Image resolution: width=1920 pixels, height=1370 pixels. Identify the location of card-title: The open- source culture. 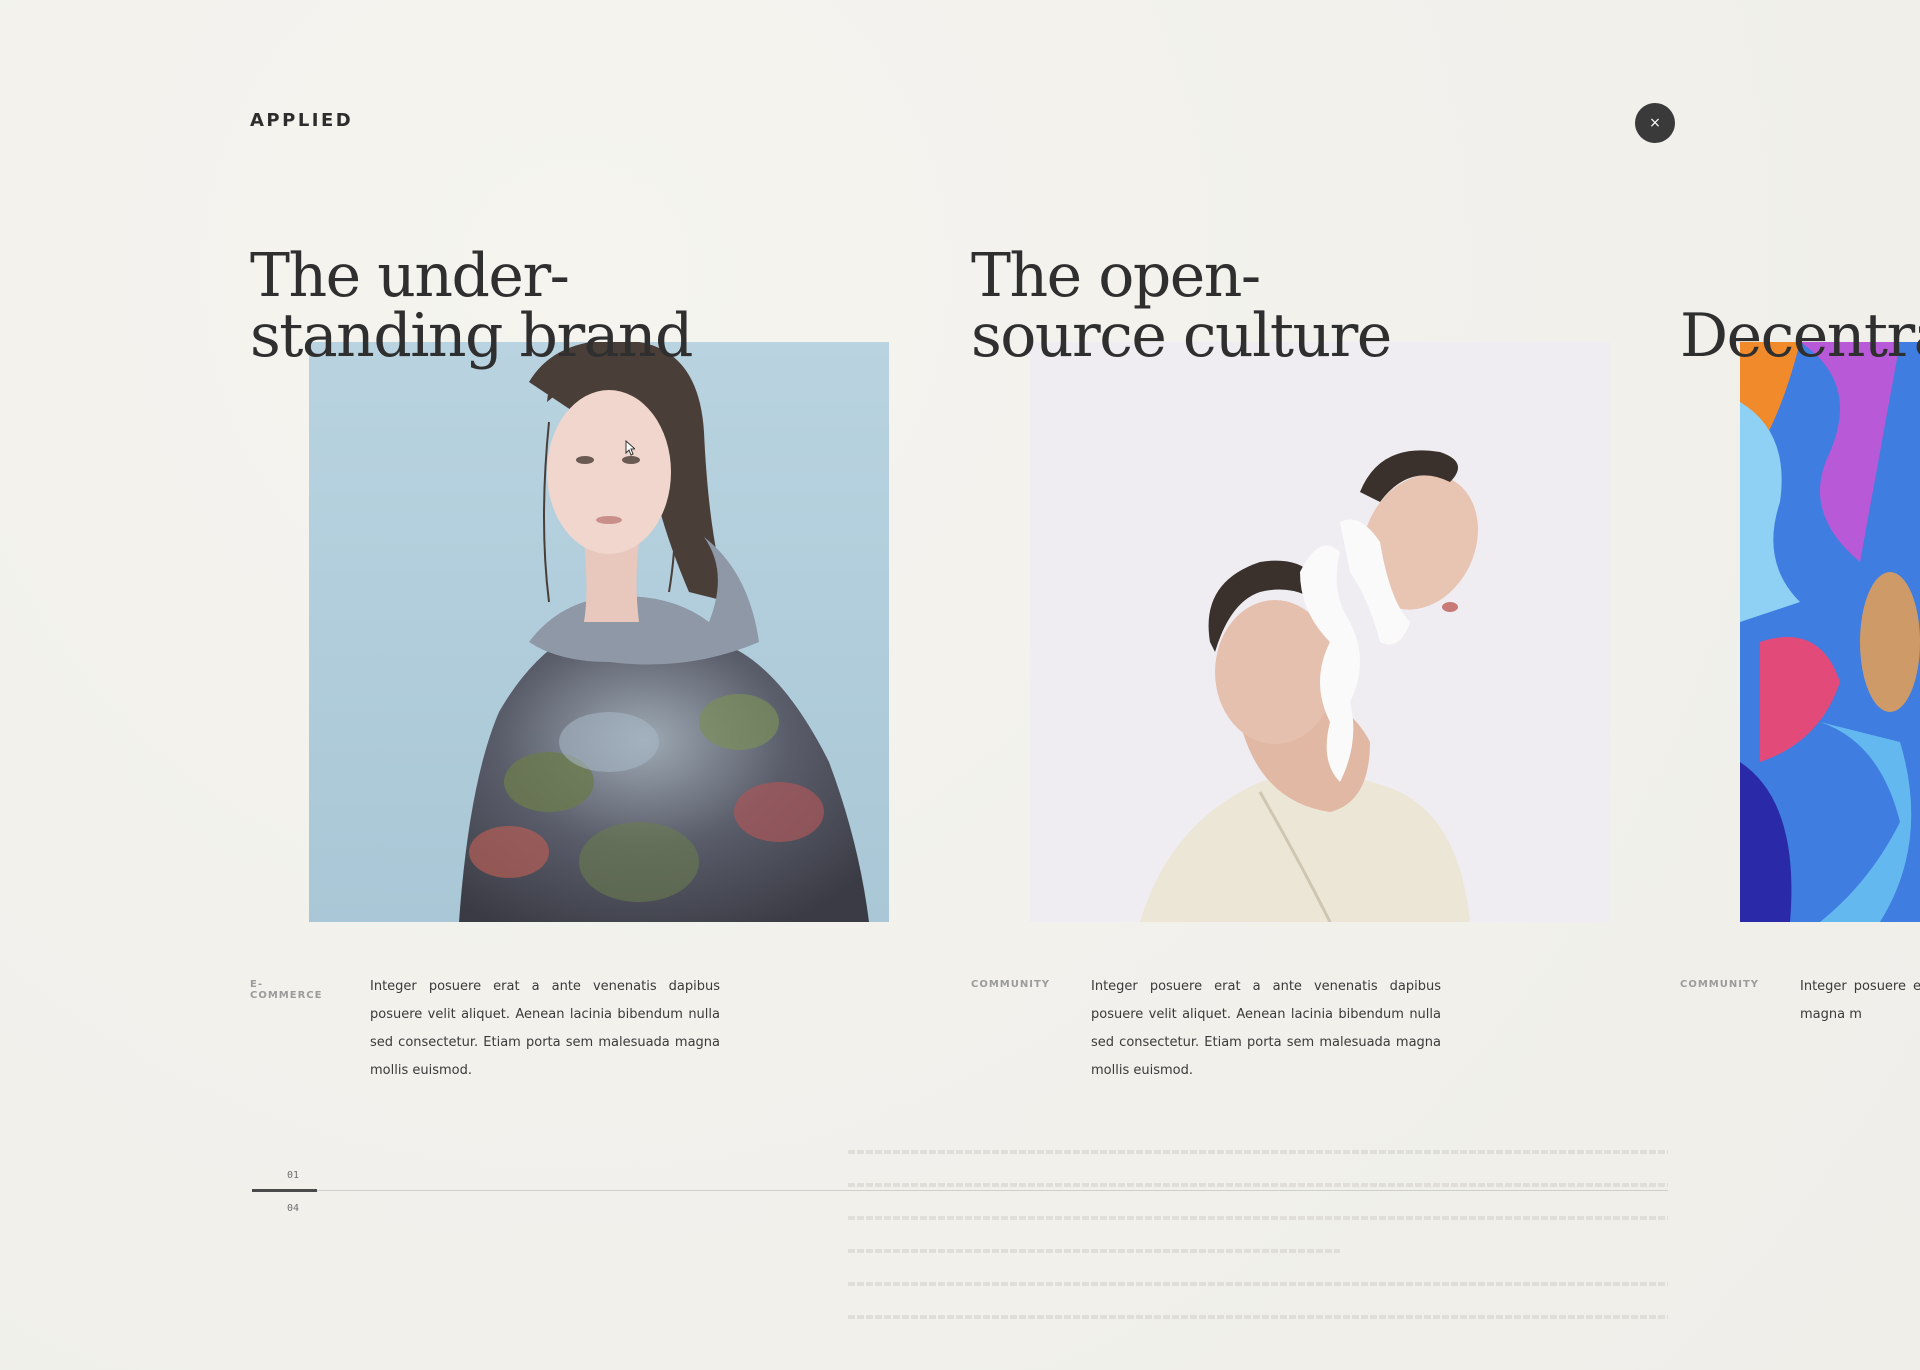
(1251, 306).